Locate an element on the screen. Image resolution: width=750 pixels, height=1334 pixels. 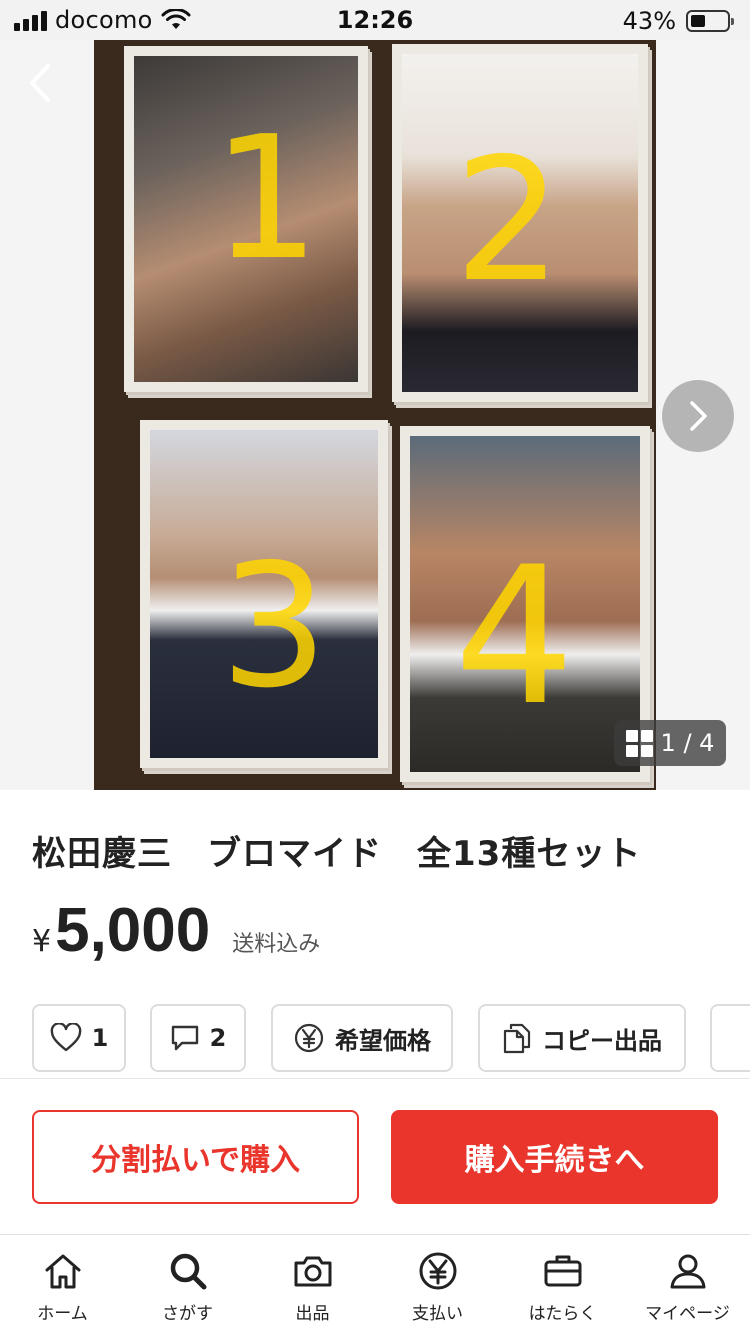
copy-listing-button: コピー出品 is located at coordinates (582, 1038).